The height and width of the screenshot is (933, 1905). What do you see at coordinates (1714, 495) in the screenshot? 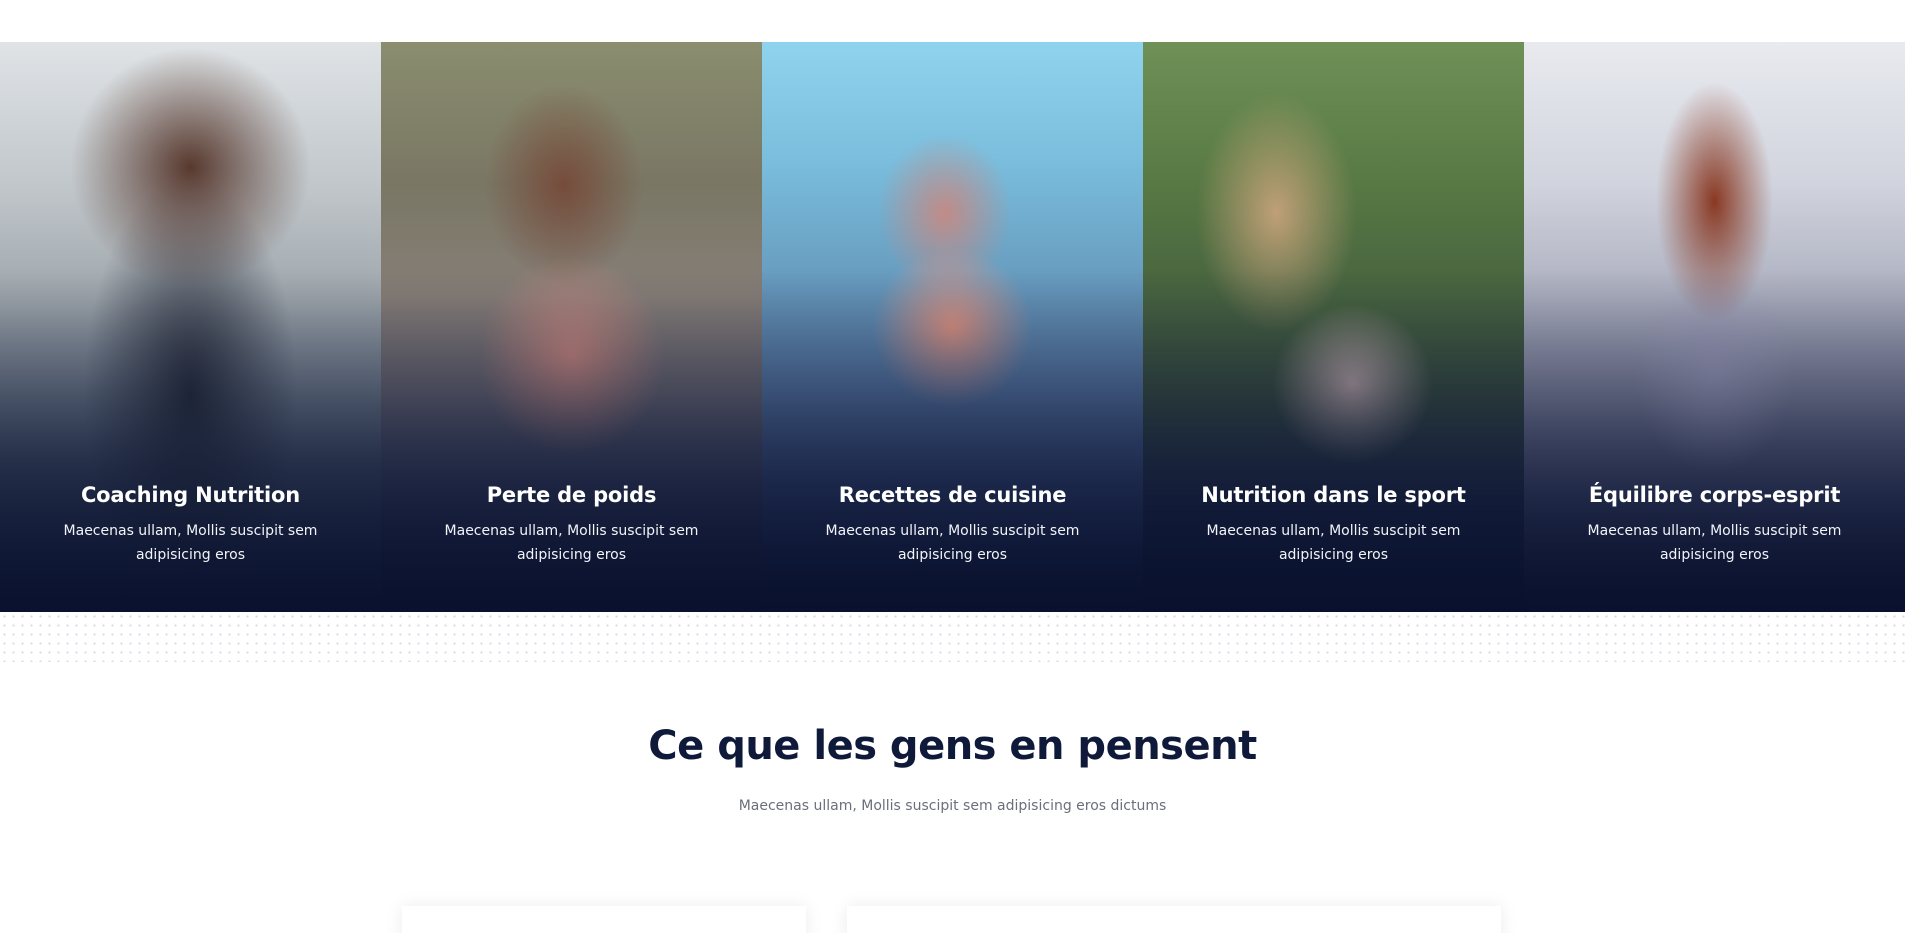
I see `service-title: Équilibre corps-esprit` at bounding box center [1714, 495].